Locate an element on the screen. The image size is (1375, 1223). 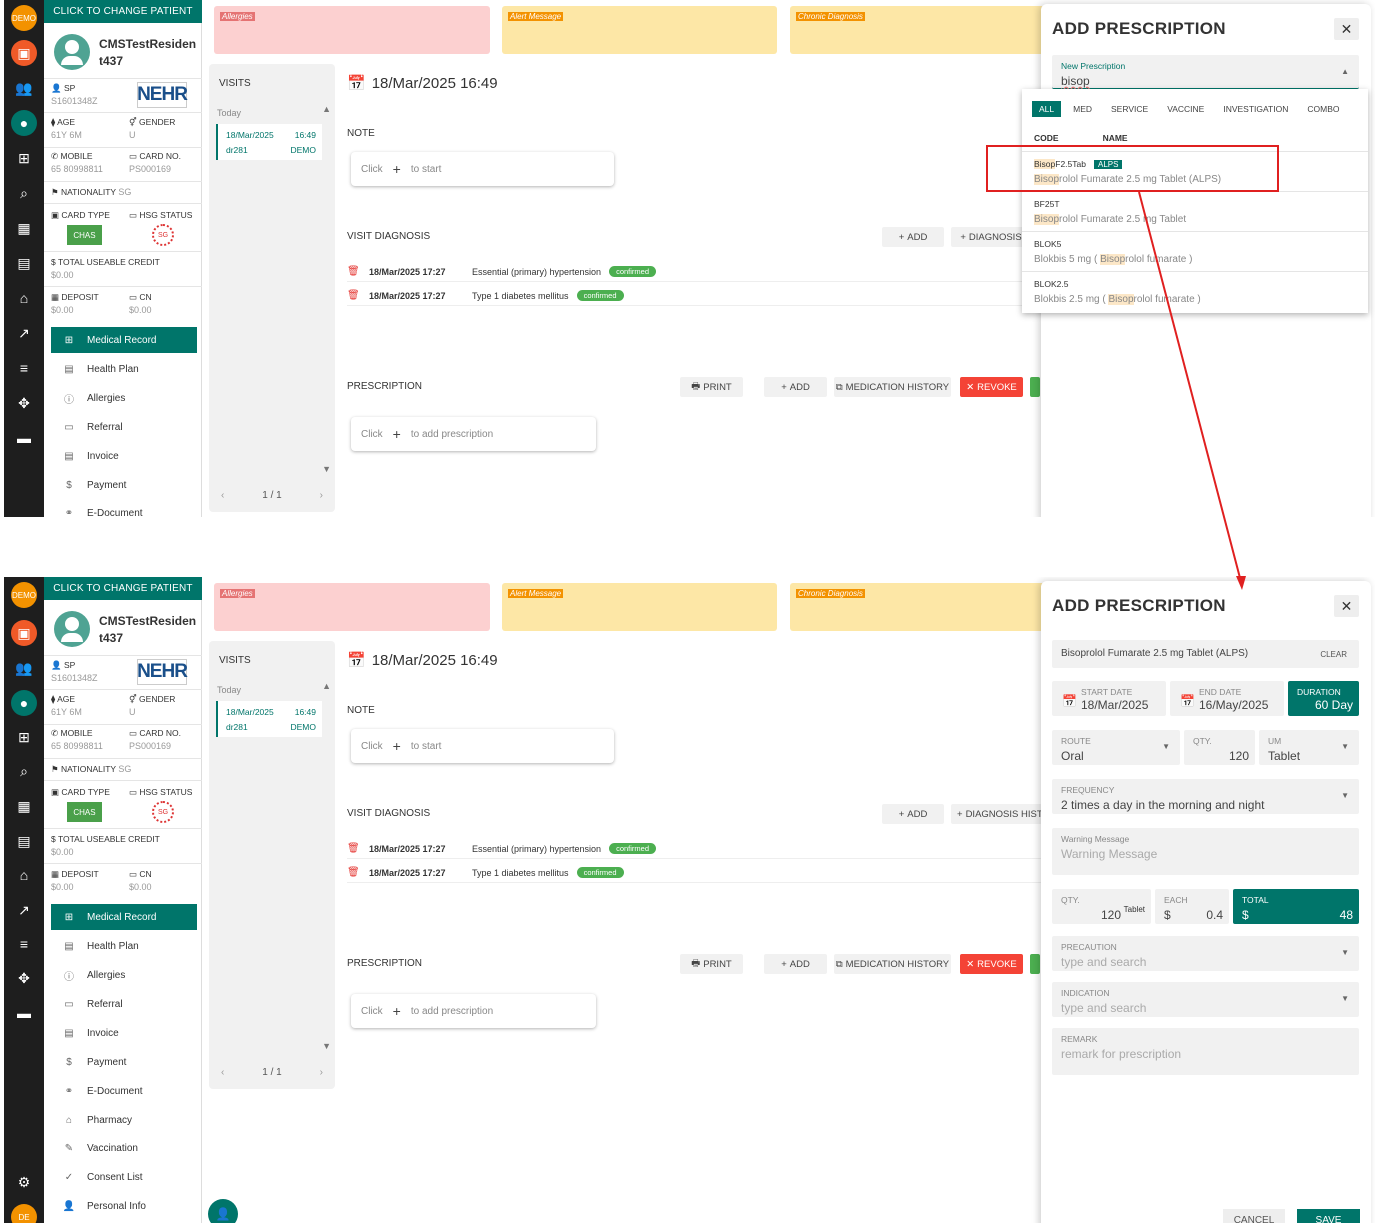
annotation-arrow is located at coordinates (1192, 390).